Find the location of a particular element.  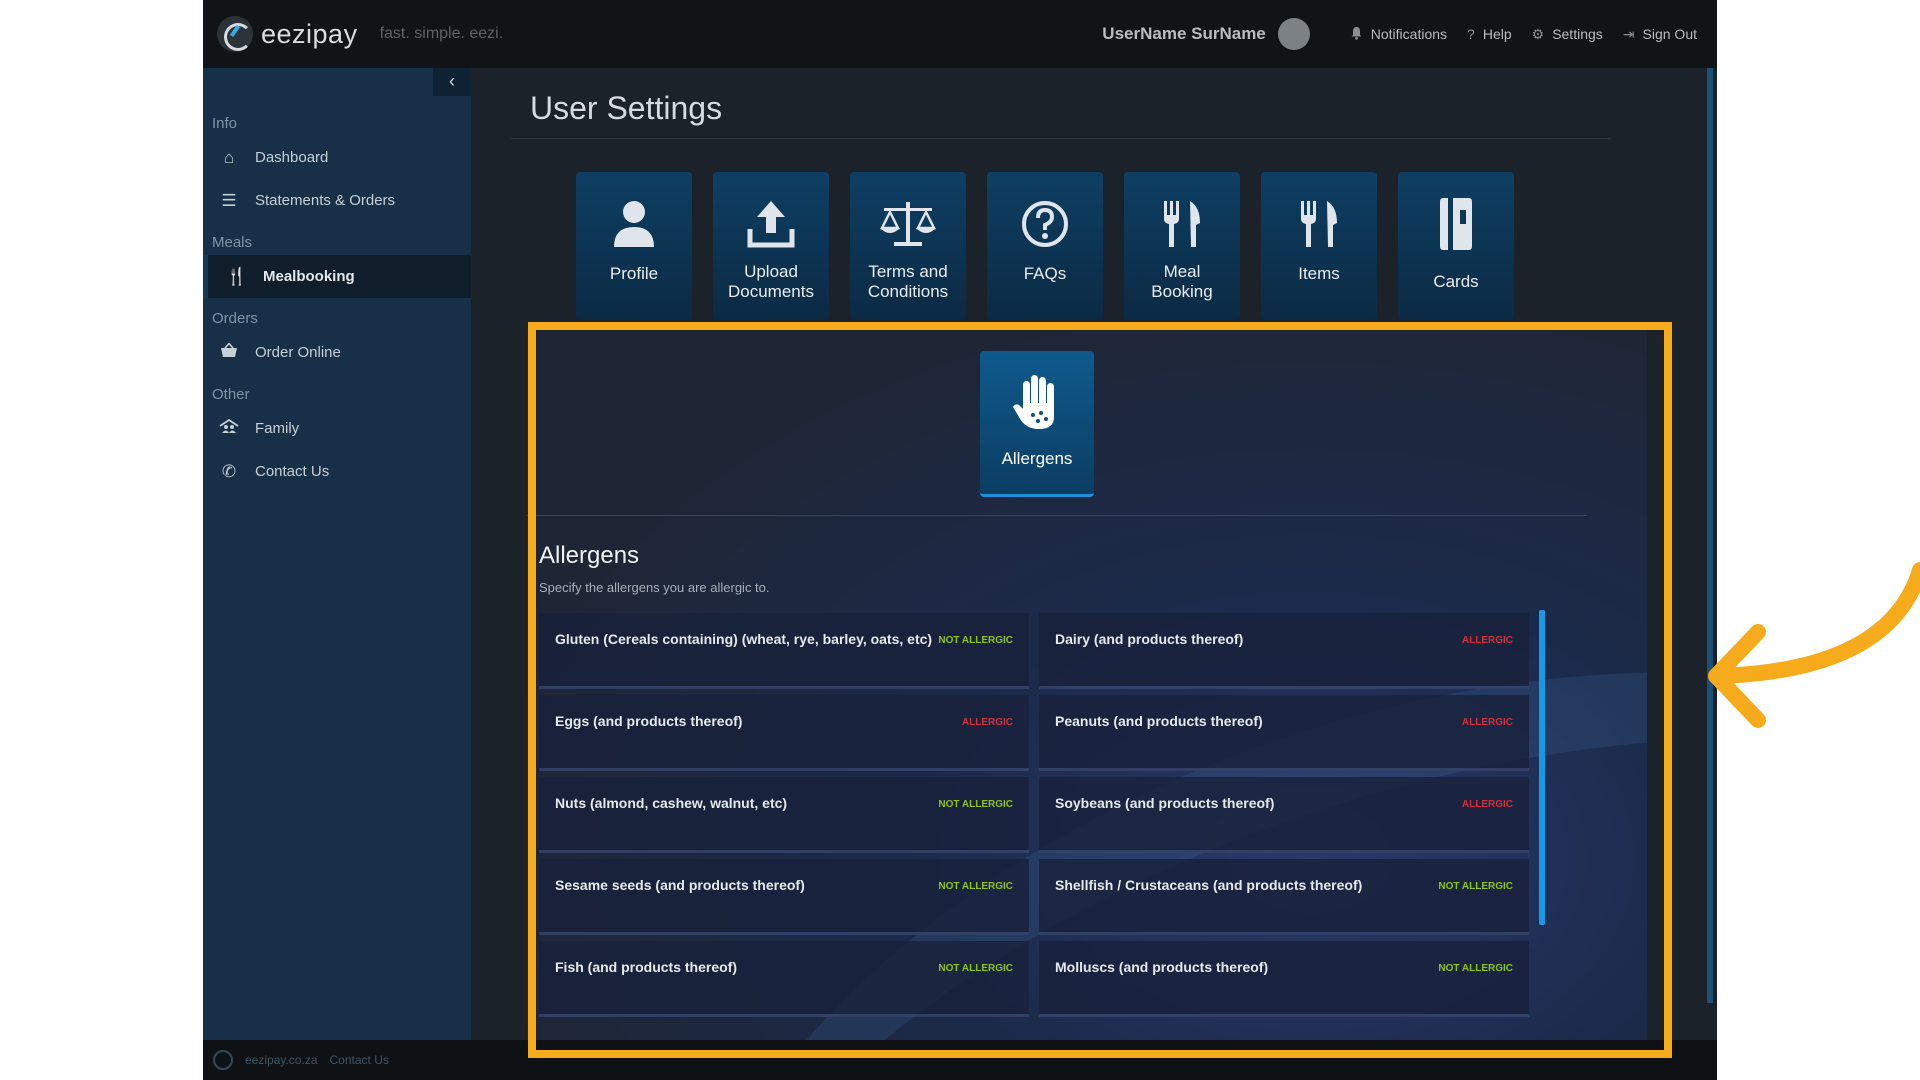

tile-allergens: Allergens is located at coordinates (1037, 424).